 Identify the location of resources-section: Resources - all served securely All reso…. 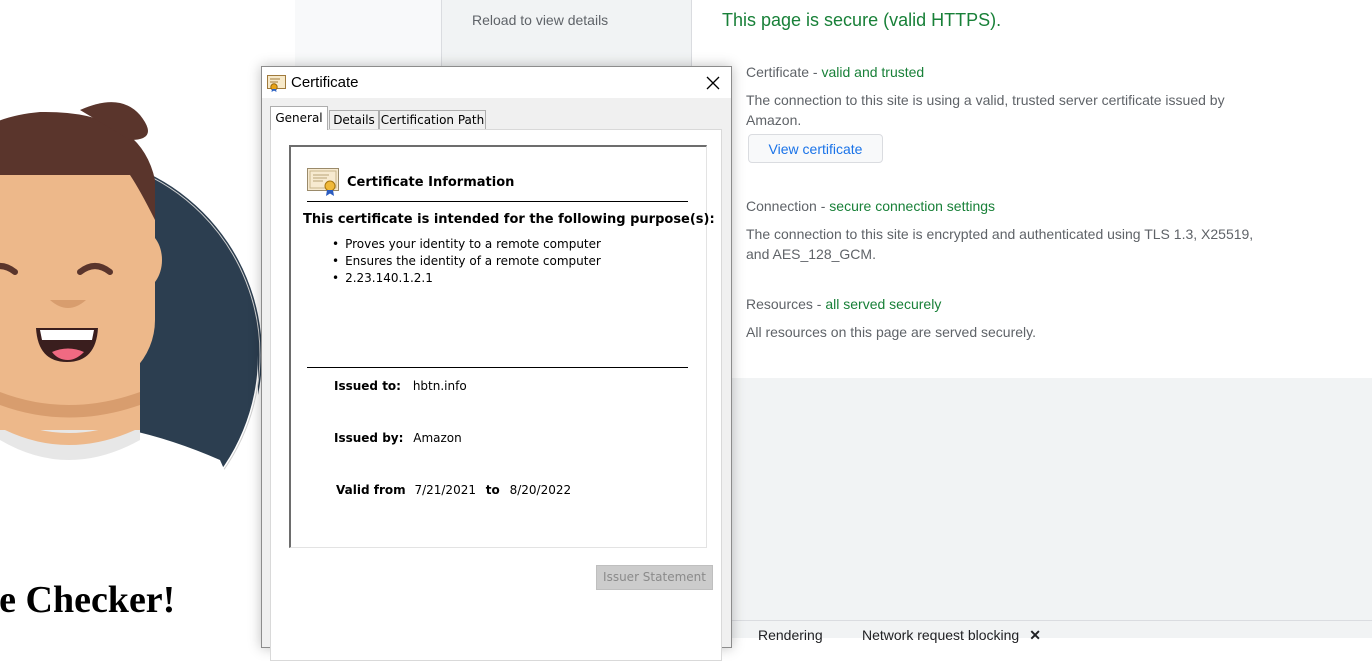
(1006, 319).